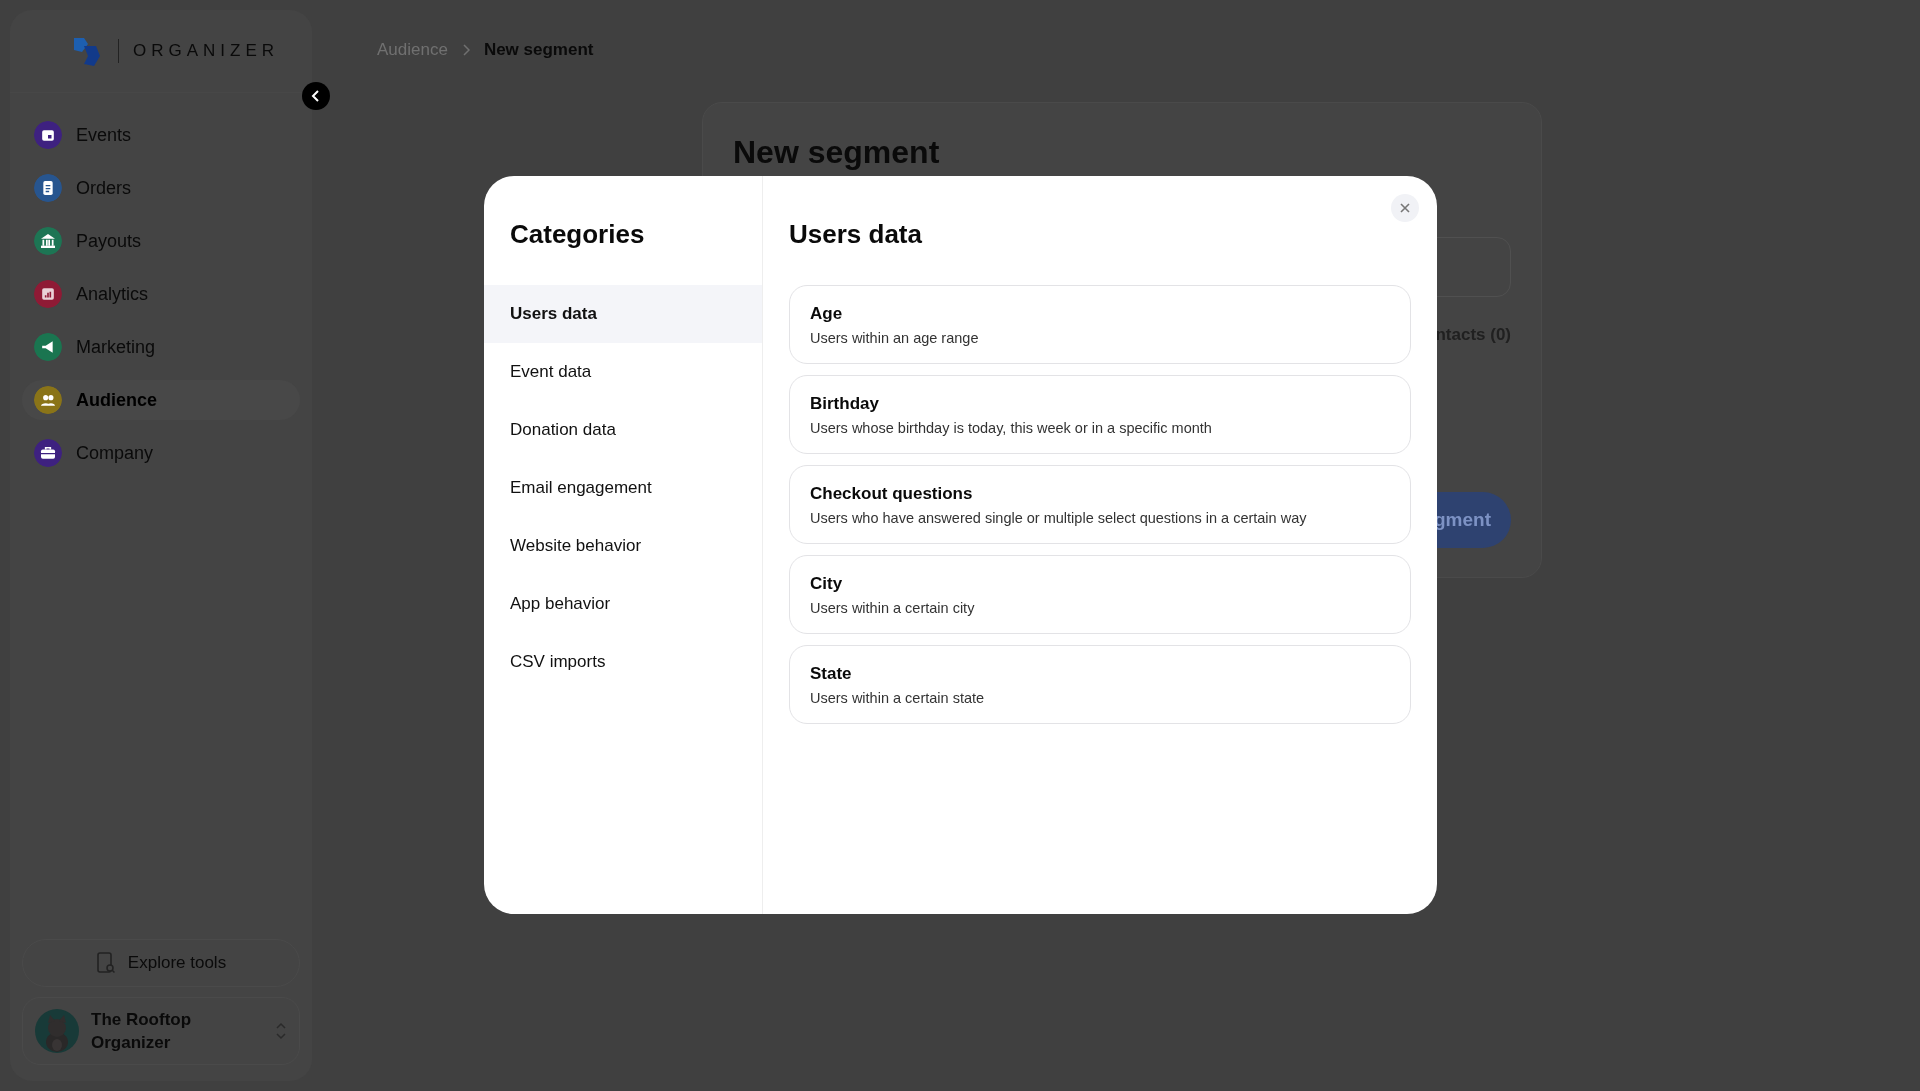 Image resolution: width=1920 pixels, height=1091 pixels. I want to click on page-title: New segment, so click(837, 152).